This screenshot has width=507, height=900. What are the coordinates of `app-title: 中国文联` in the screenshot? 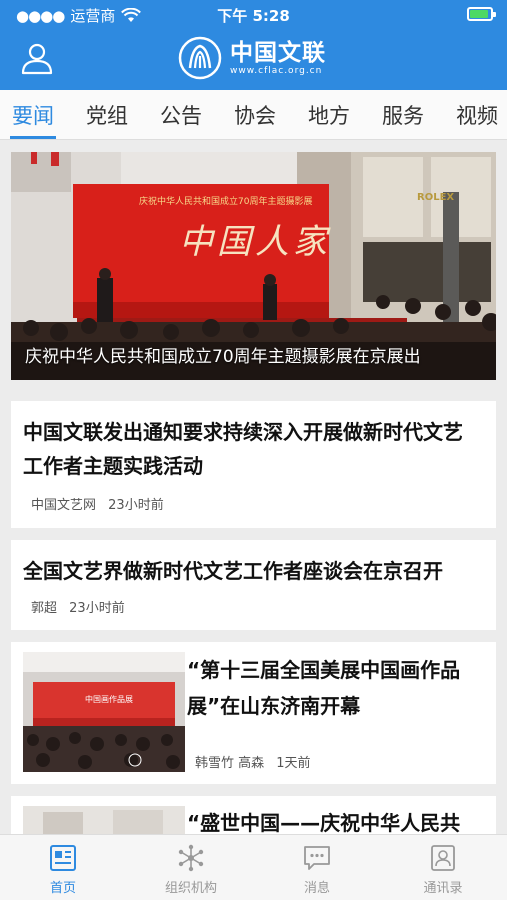 It's located at (278, 53).